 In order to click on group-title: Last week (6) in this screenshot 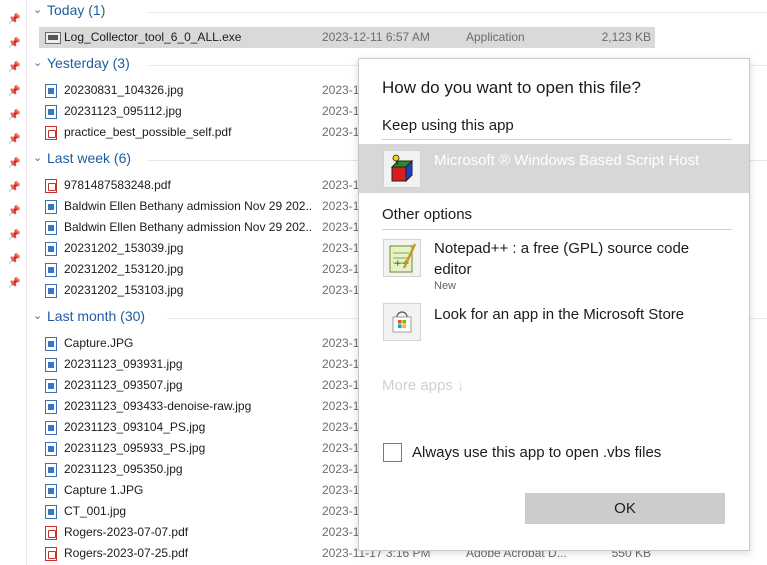, I will do `click(89, 158)`.